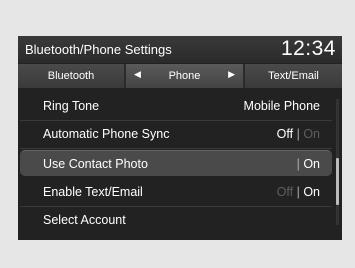  Describe the element at coordinates (84, 220) in the screenshot. I see `select-account-label: Select Account` at that location.